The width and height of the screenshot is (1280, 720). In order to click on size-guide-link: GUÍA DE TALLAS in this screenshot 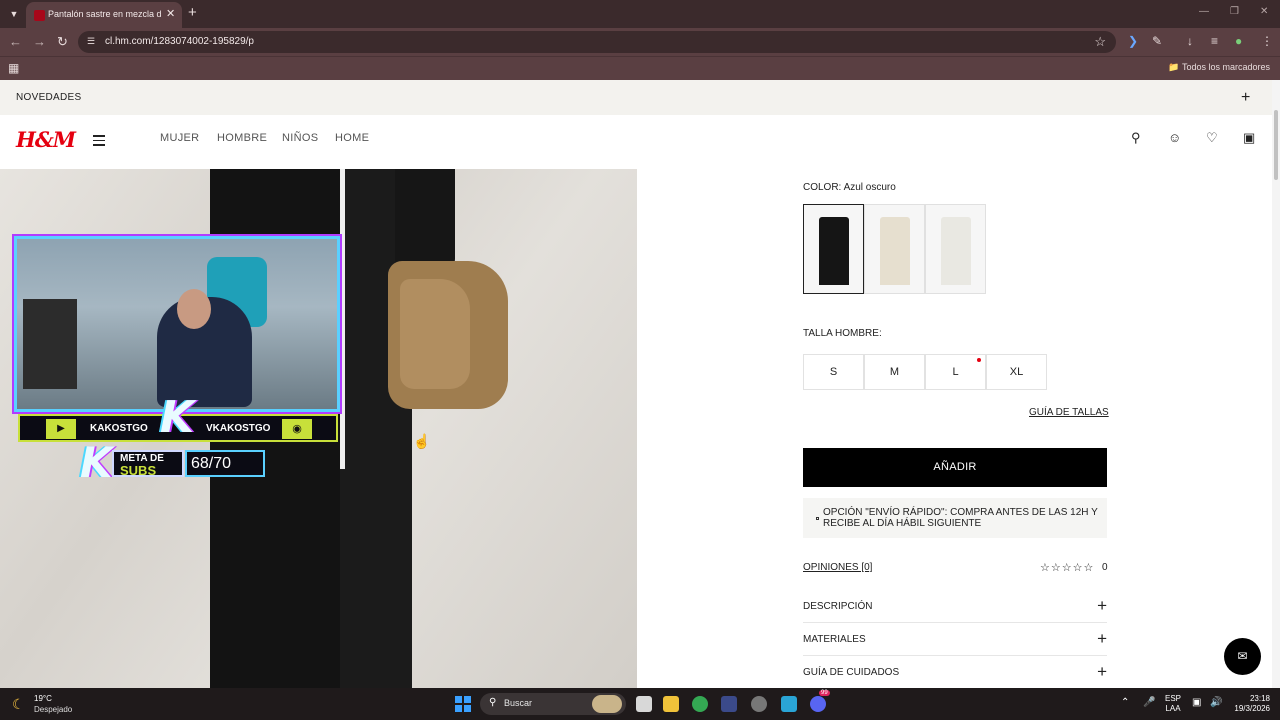, I will do `click(1069, 412)`.